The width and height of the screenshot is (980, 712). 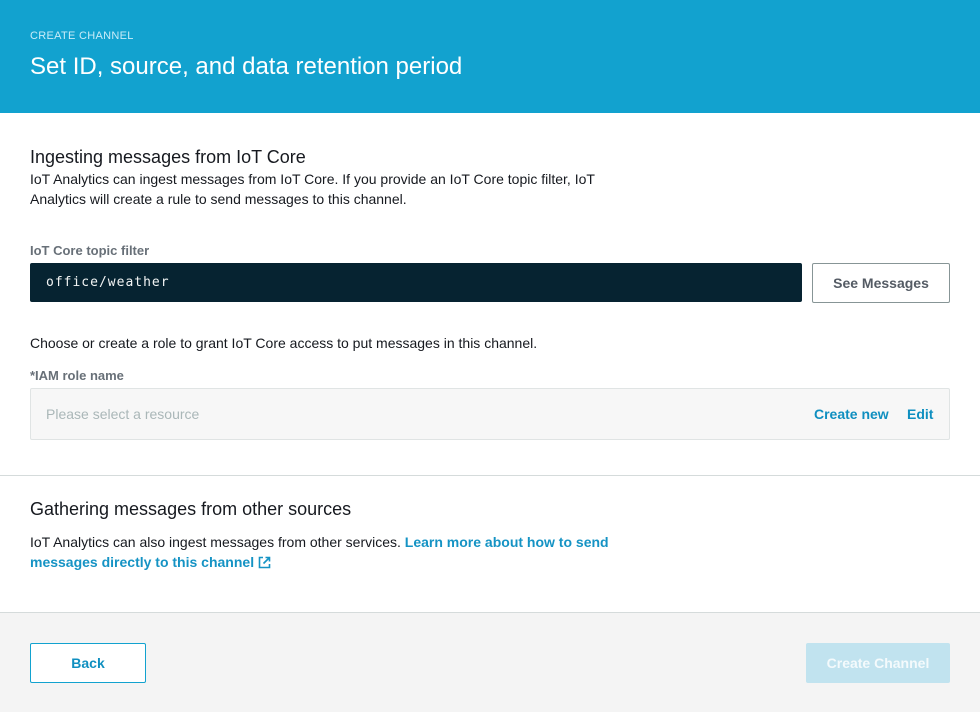 What do you see at coordinates (88, 663) in the screenshot?
I see `back-button: Back` at bounding box center [88, 663].